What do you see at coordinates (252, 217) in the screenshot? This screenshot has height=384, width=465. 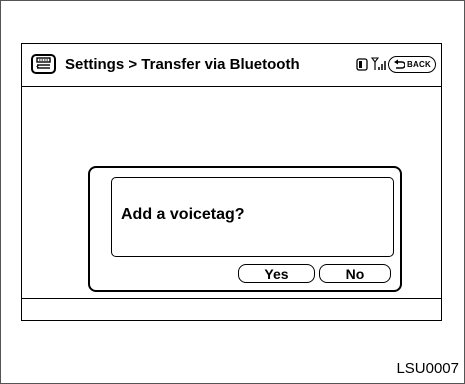 I see `message-box: Add a voicetag?` at bounding box center [252, 217].